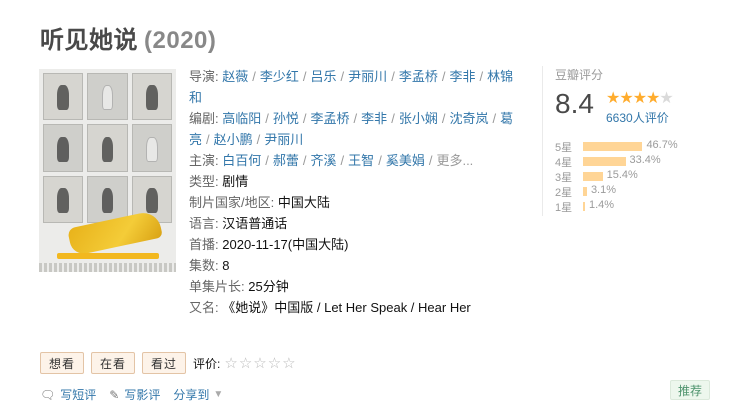  I want to click on rating-row: 2星 3.1%, so click(628, 191).